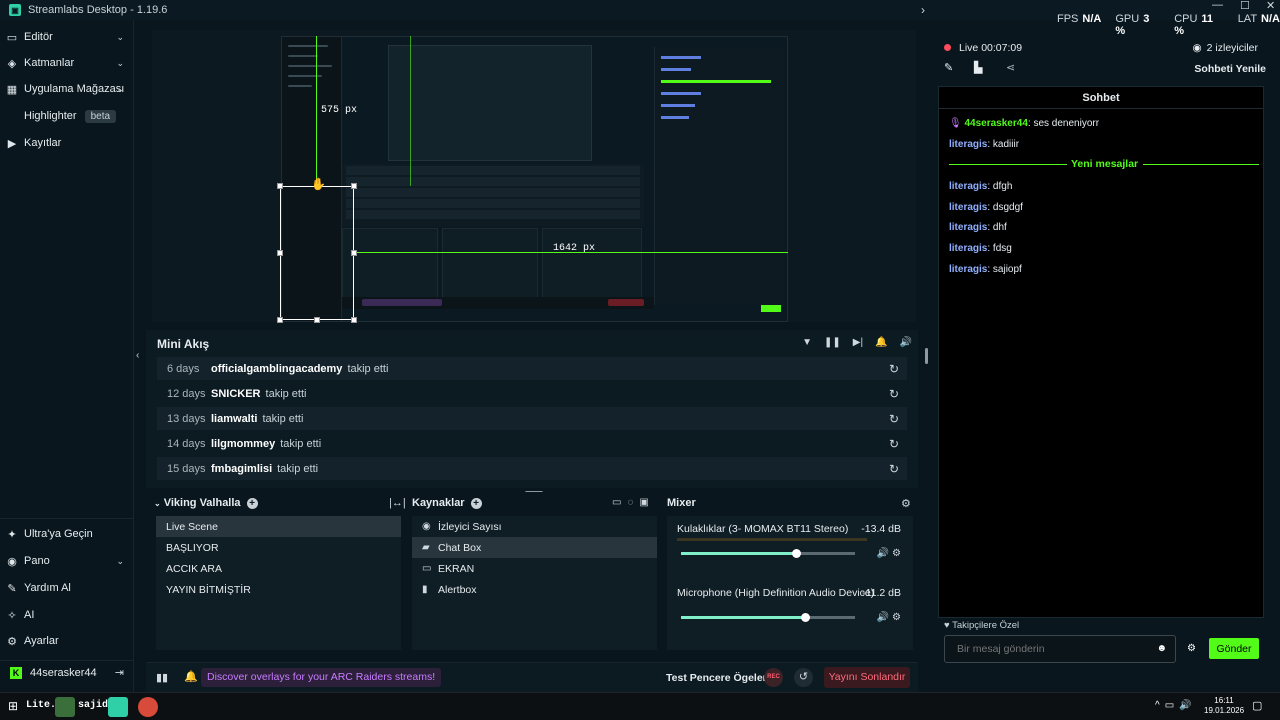 Image resolution: width=1280 pixels, height=720 pixels. What do you see at coordinates (67, 615) in the screenshot?
I see `sidebar-item-ai: ✧ AI` at bounding box center [67, 615].